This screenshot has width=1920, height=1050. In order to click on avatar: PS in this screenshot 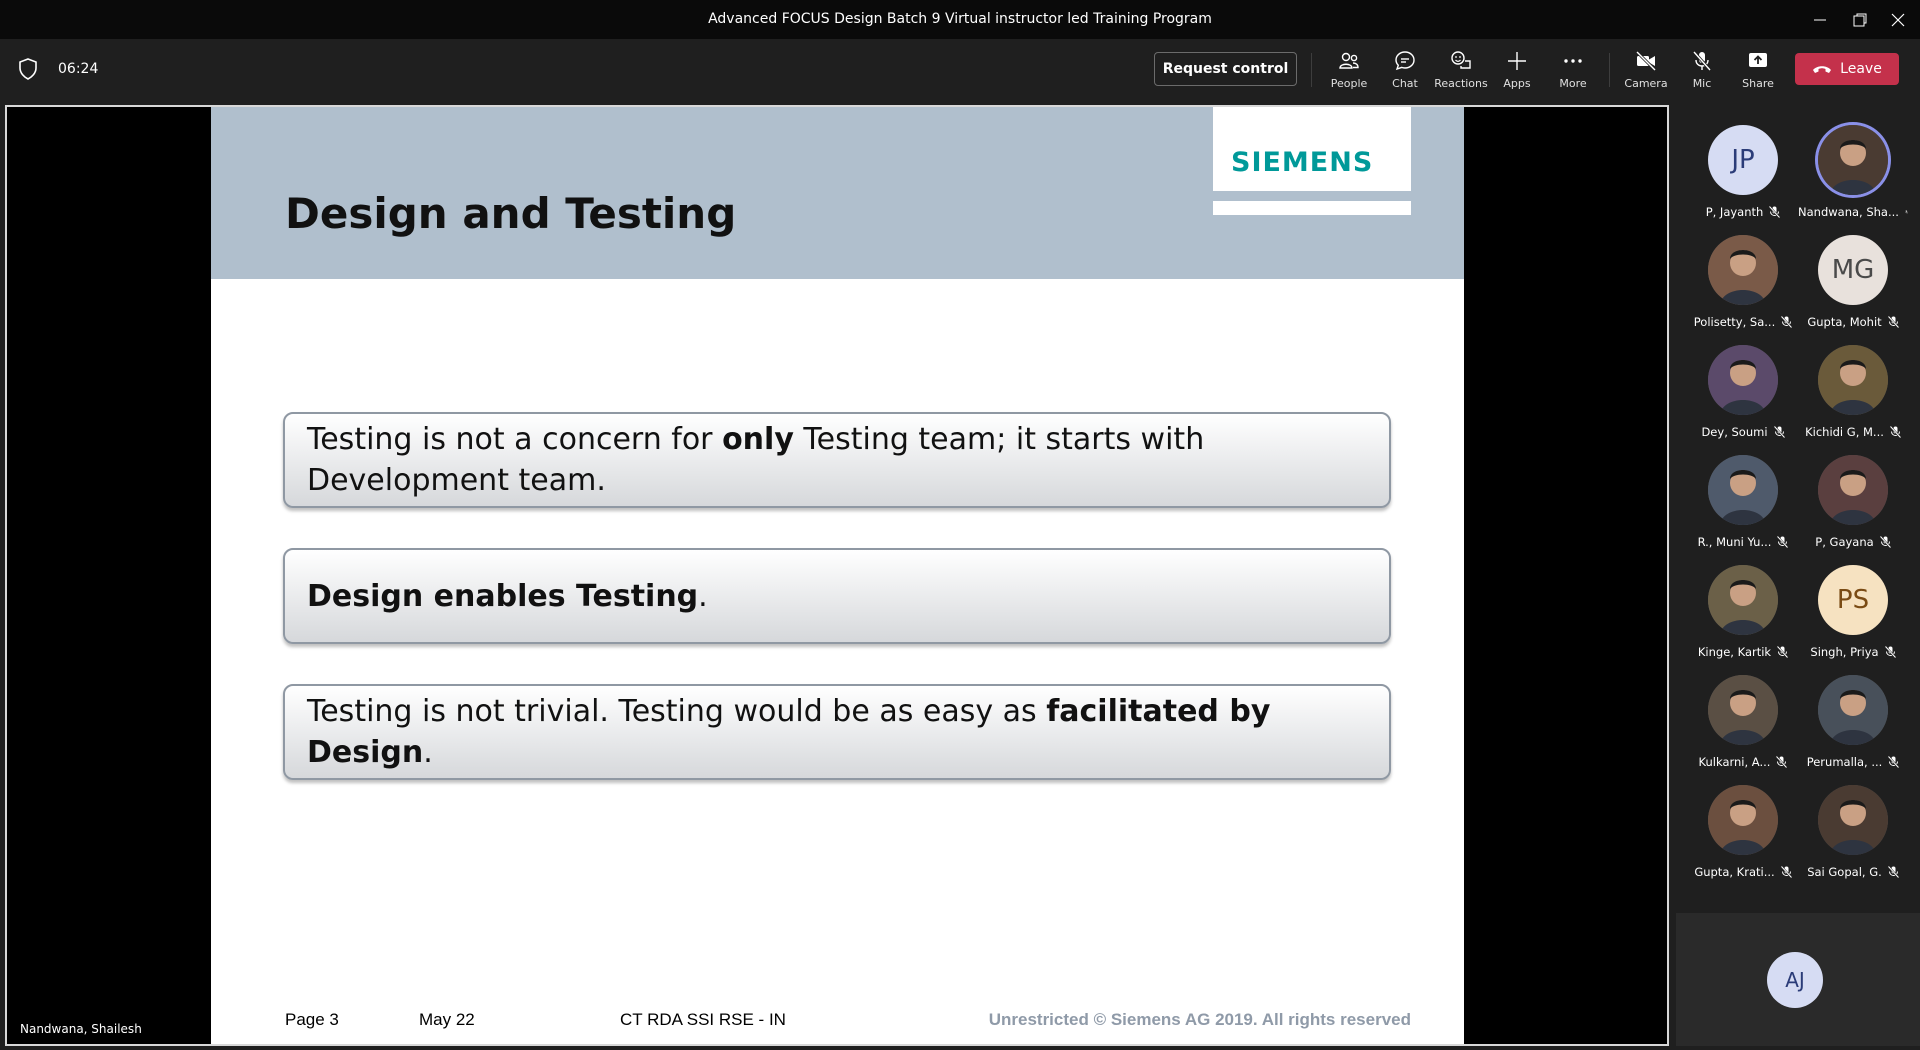, I will do `click(1853, 600)`.